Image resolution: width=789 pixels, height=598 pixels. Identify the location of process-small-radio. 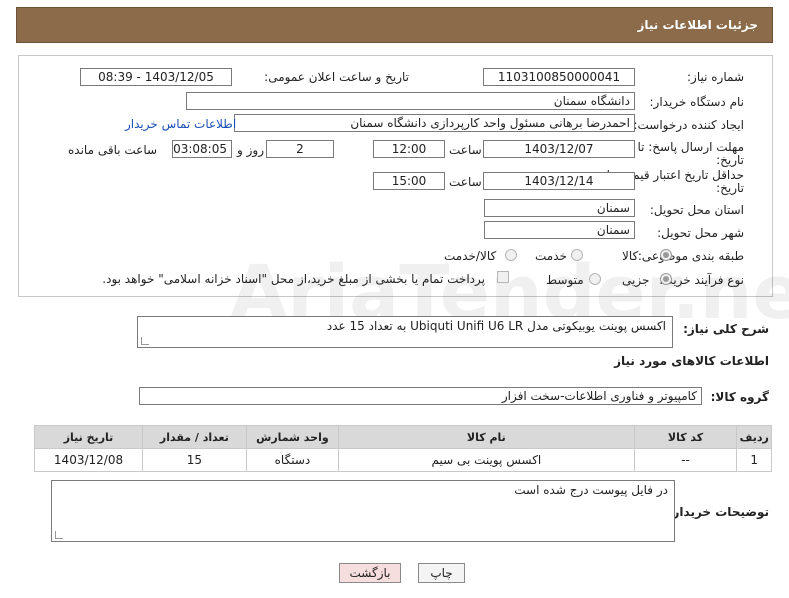
(666, 279).